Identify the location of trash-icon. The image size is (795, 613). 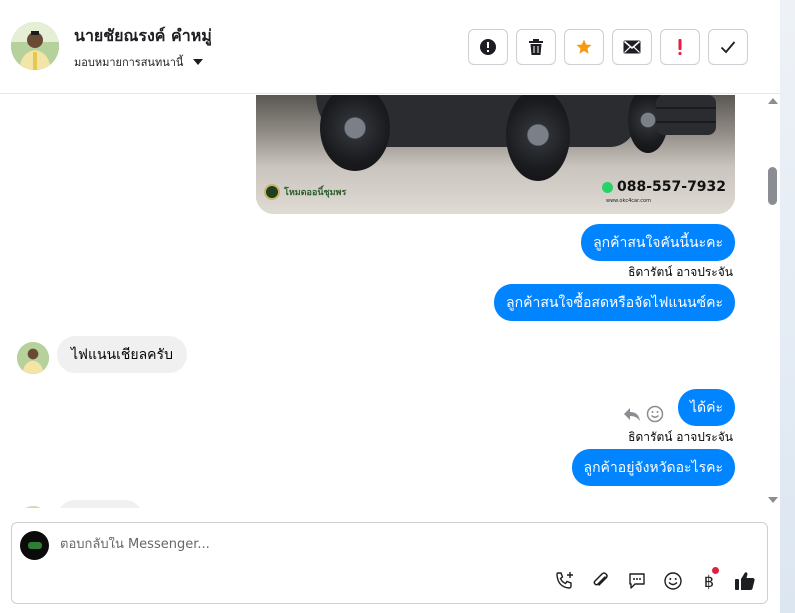
(536, 47).